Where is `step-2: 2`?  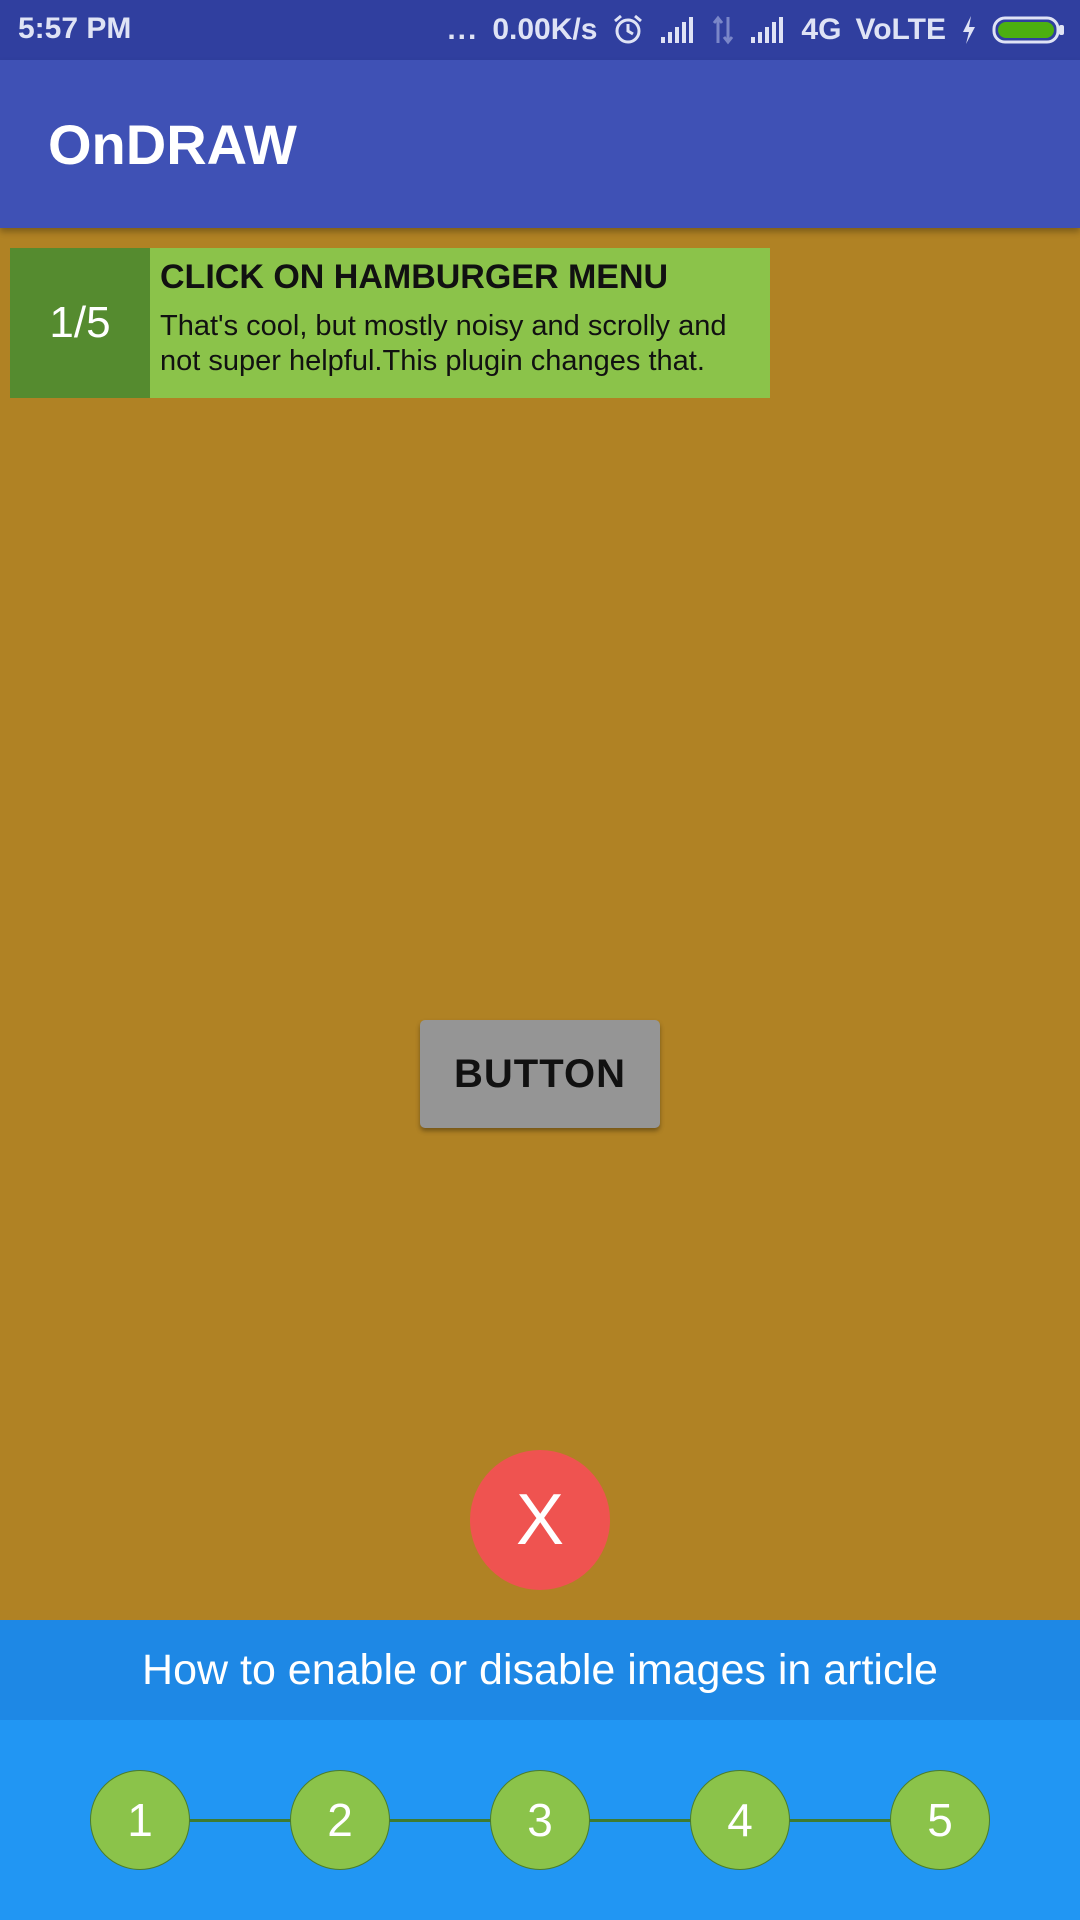 step-2: 2 is located at coordinates (340, 1820).